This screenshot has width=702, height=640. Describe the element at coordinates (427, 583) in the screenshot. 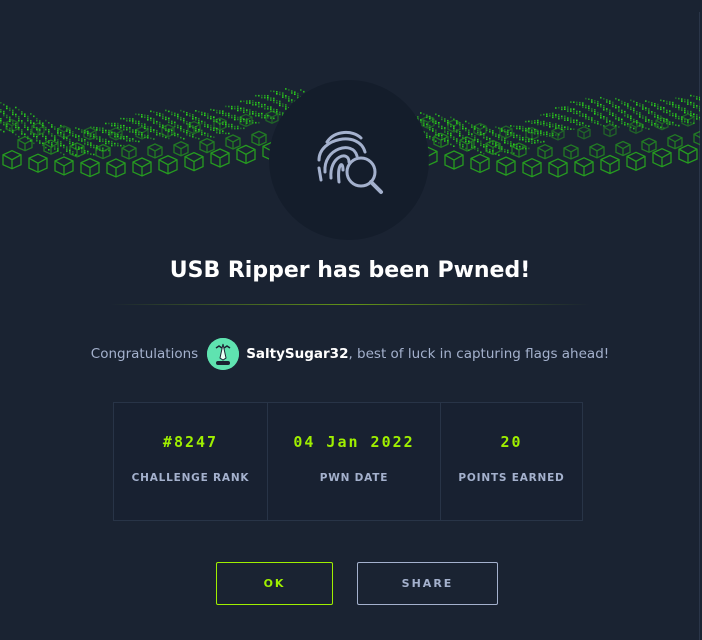

I see `share-button: SHARE` at that location.